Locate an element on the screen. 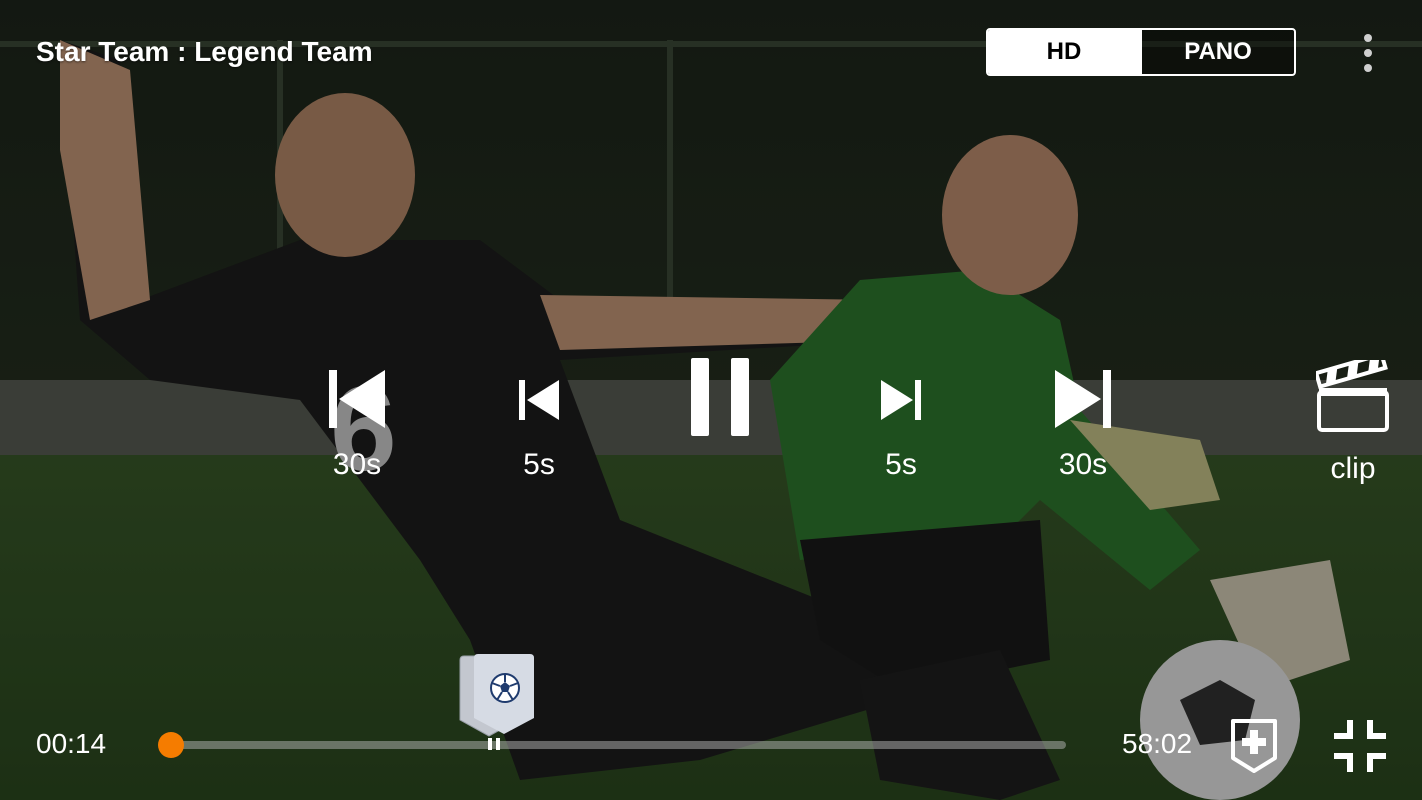  match-title: Star Team : Legend Team is located at coordinates (204, 51).